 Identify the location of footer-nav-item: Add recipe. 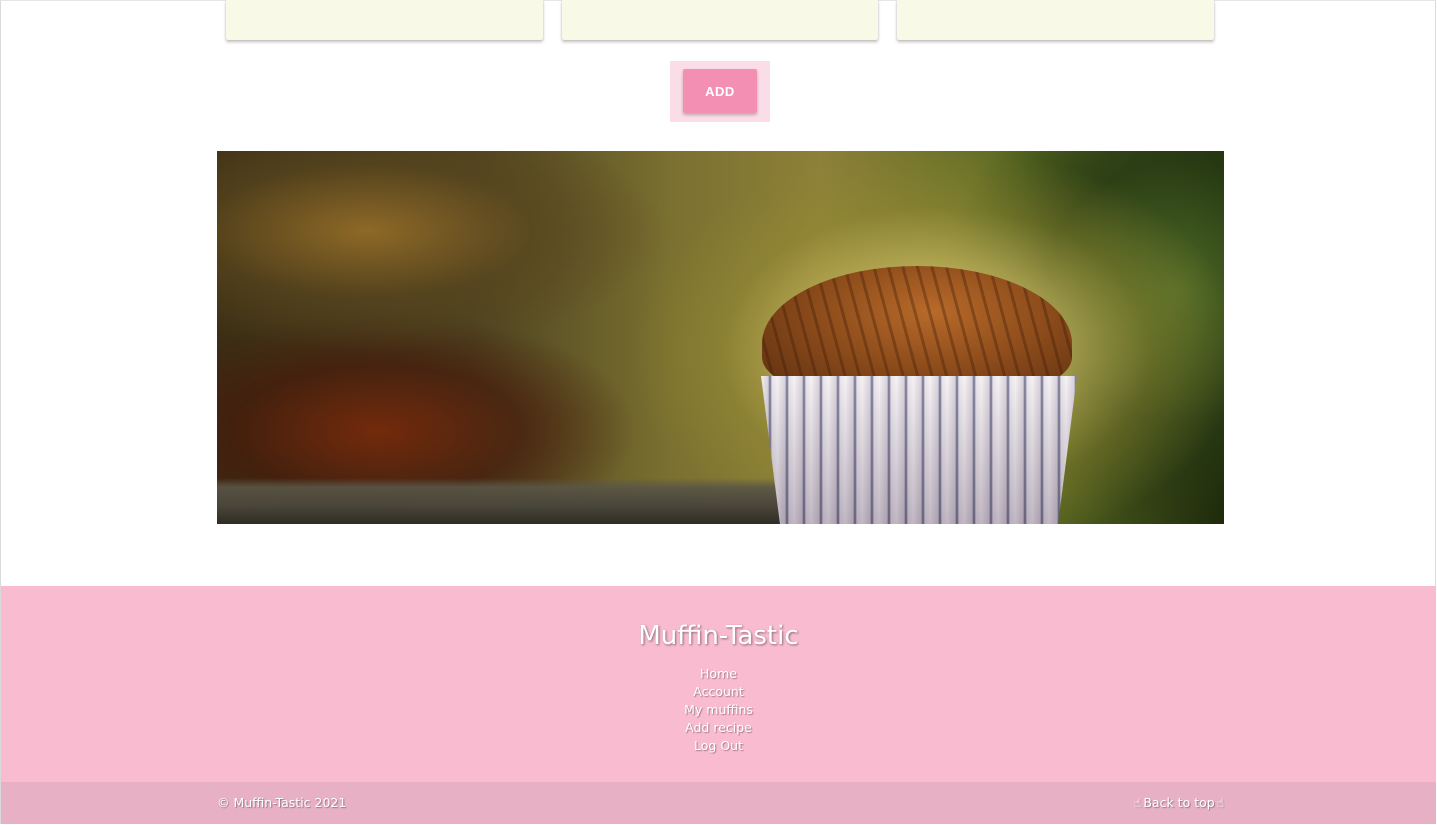
(718, 727).